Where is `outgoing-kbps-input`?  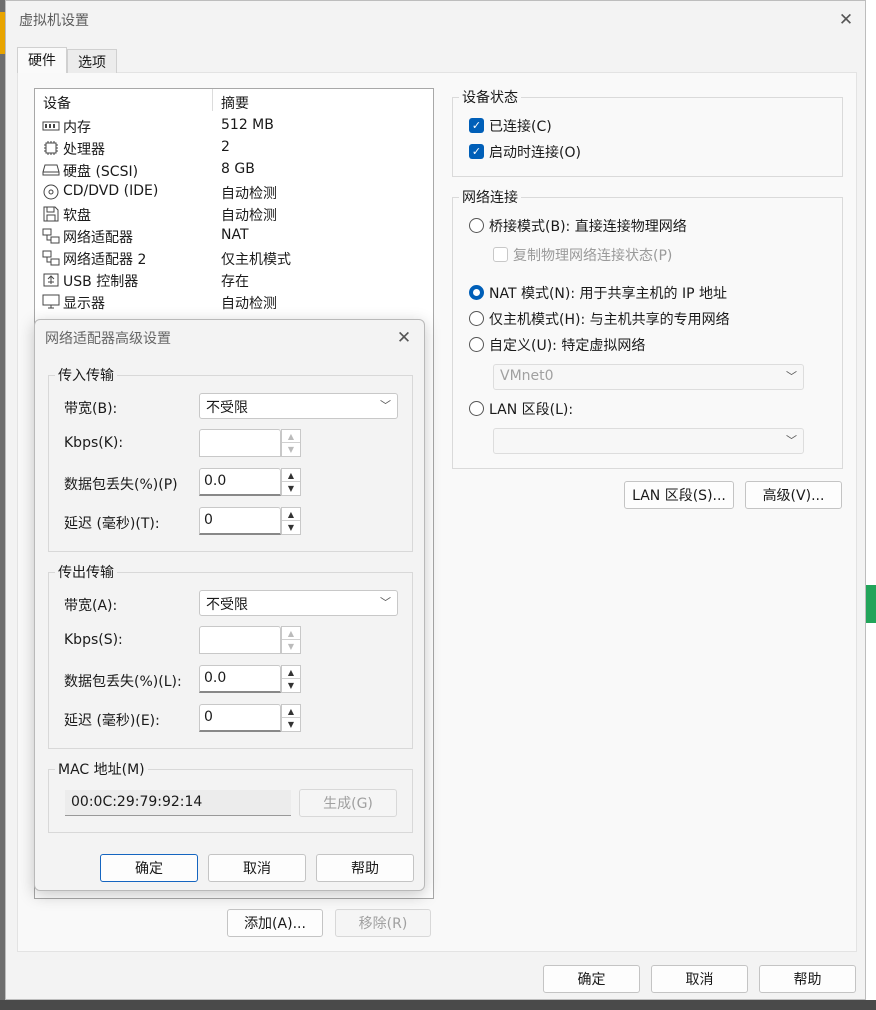 outgoing-kbps-input is located at coordinates (240, 640).